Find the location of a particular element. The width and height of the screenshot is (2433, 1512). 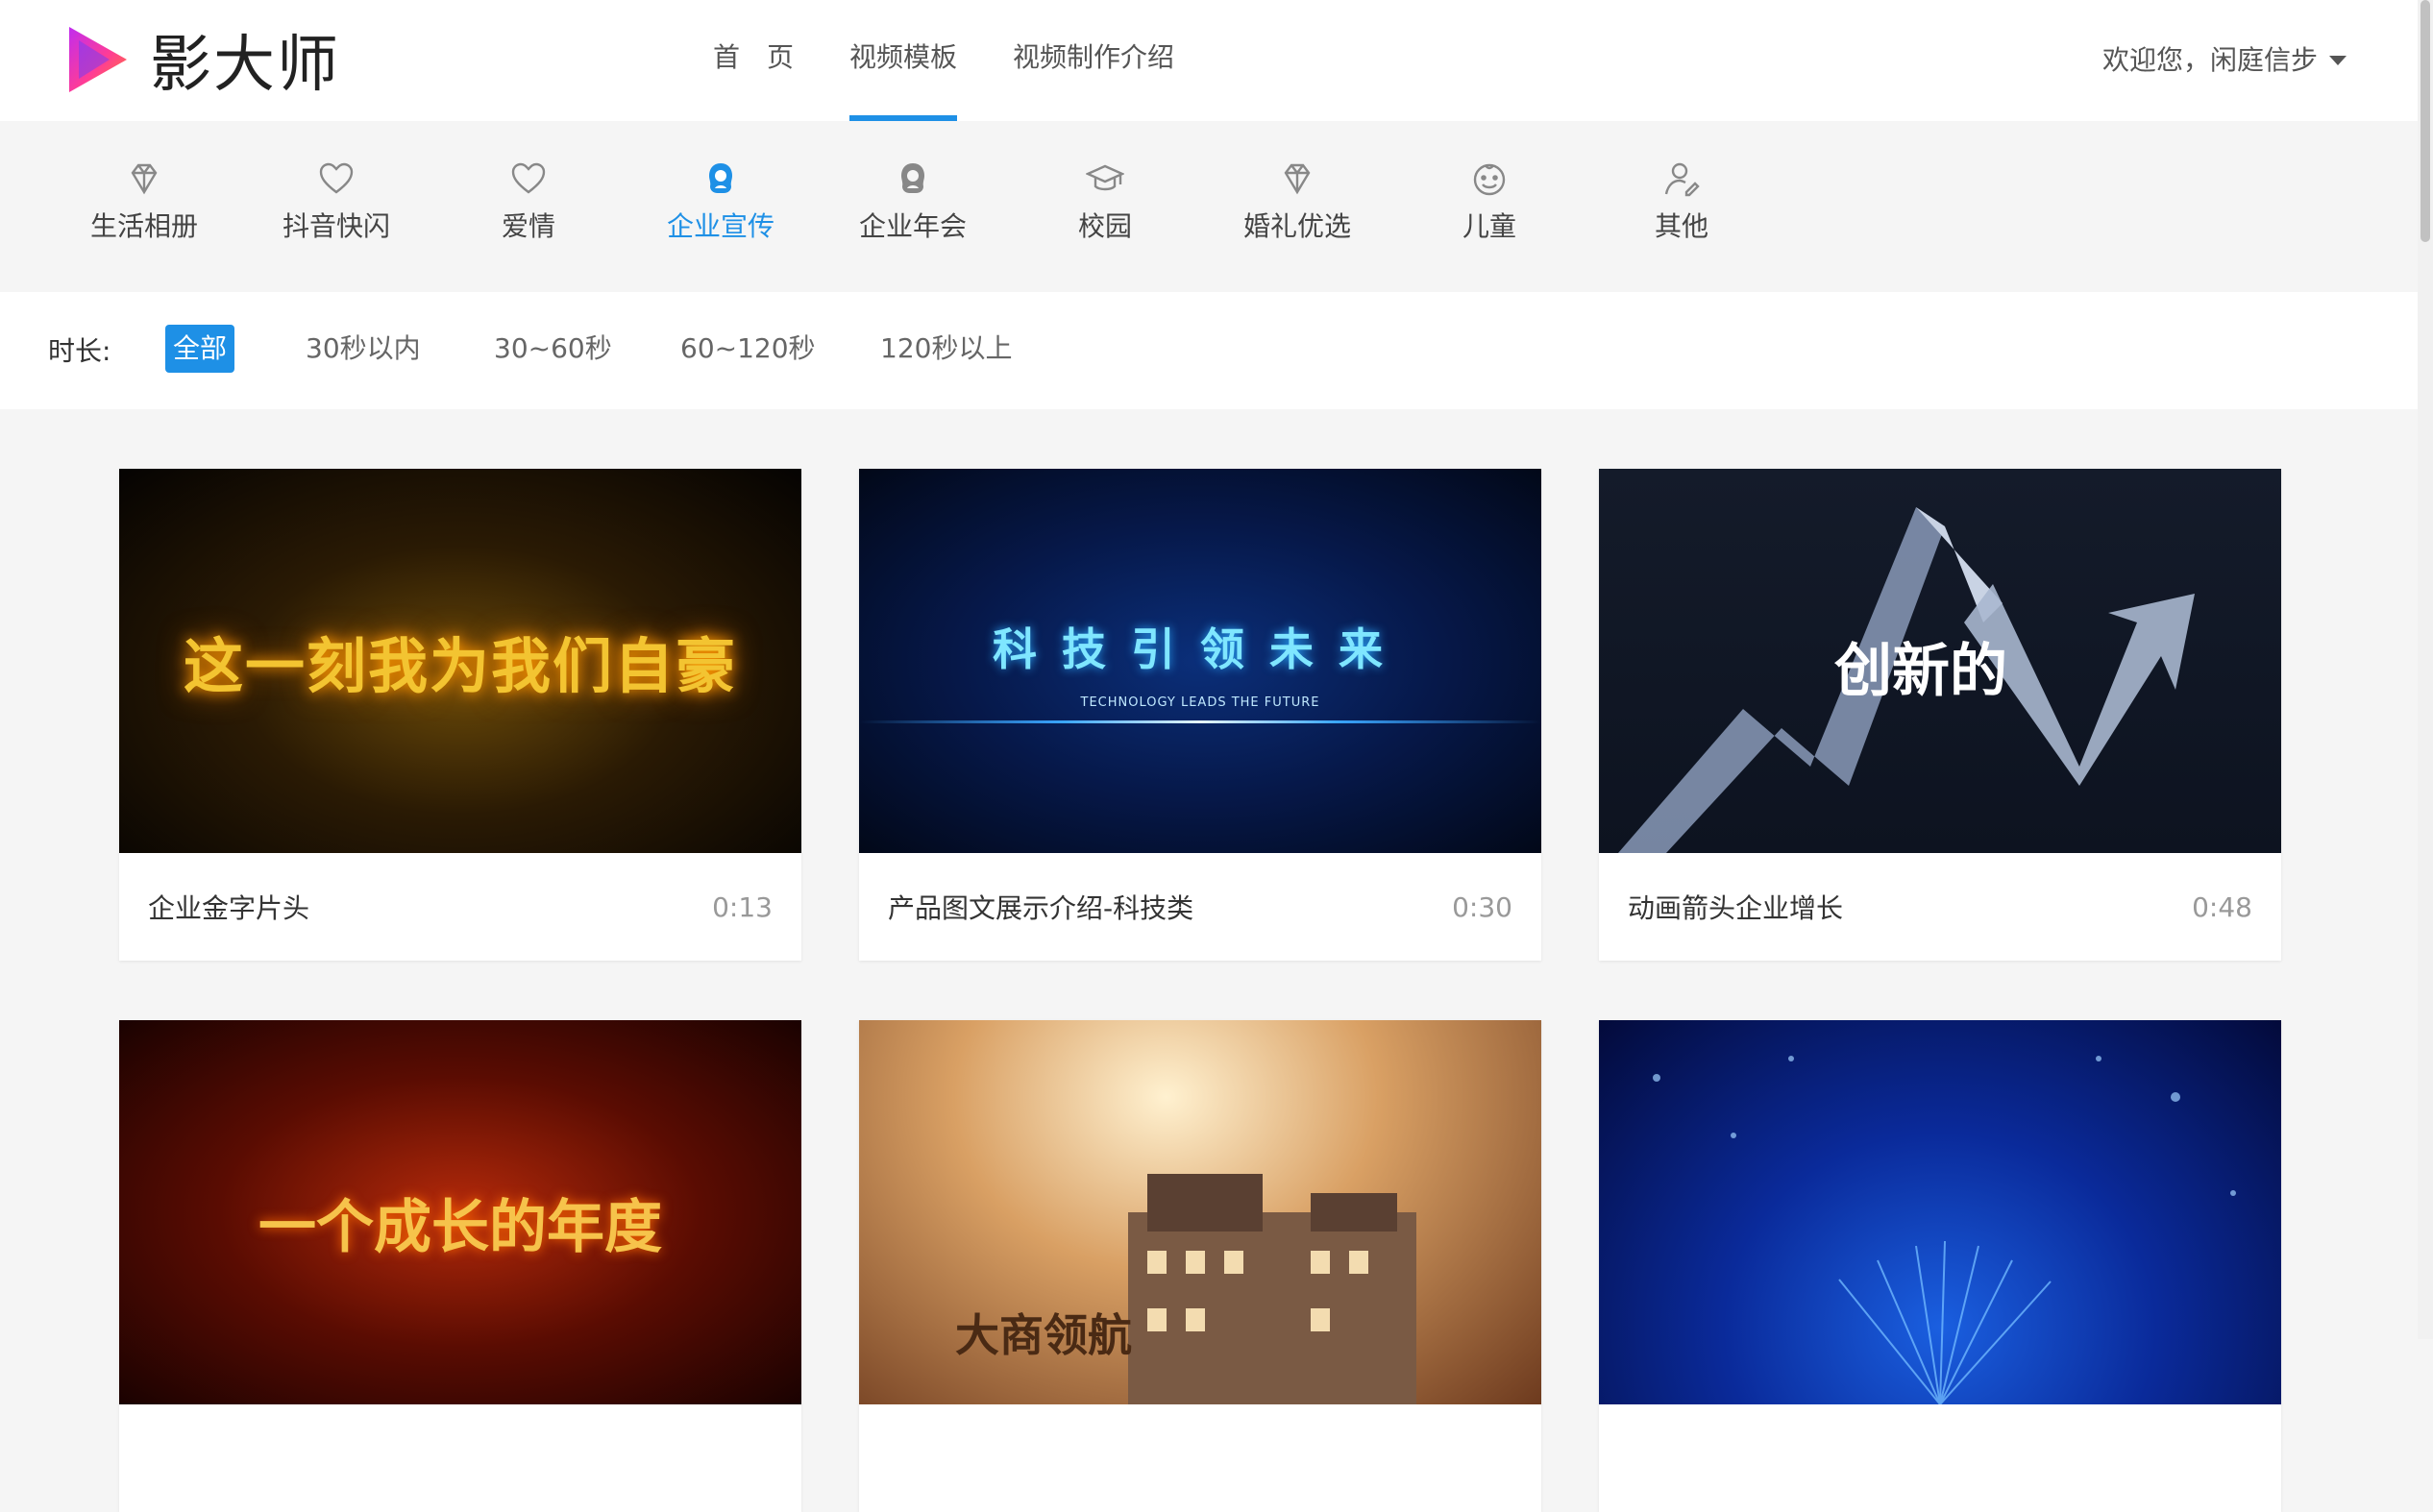

graduation-cap-icon is located at coordinates (1105, 177).